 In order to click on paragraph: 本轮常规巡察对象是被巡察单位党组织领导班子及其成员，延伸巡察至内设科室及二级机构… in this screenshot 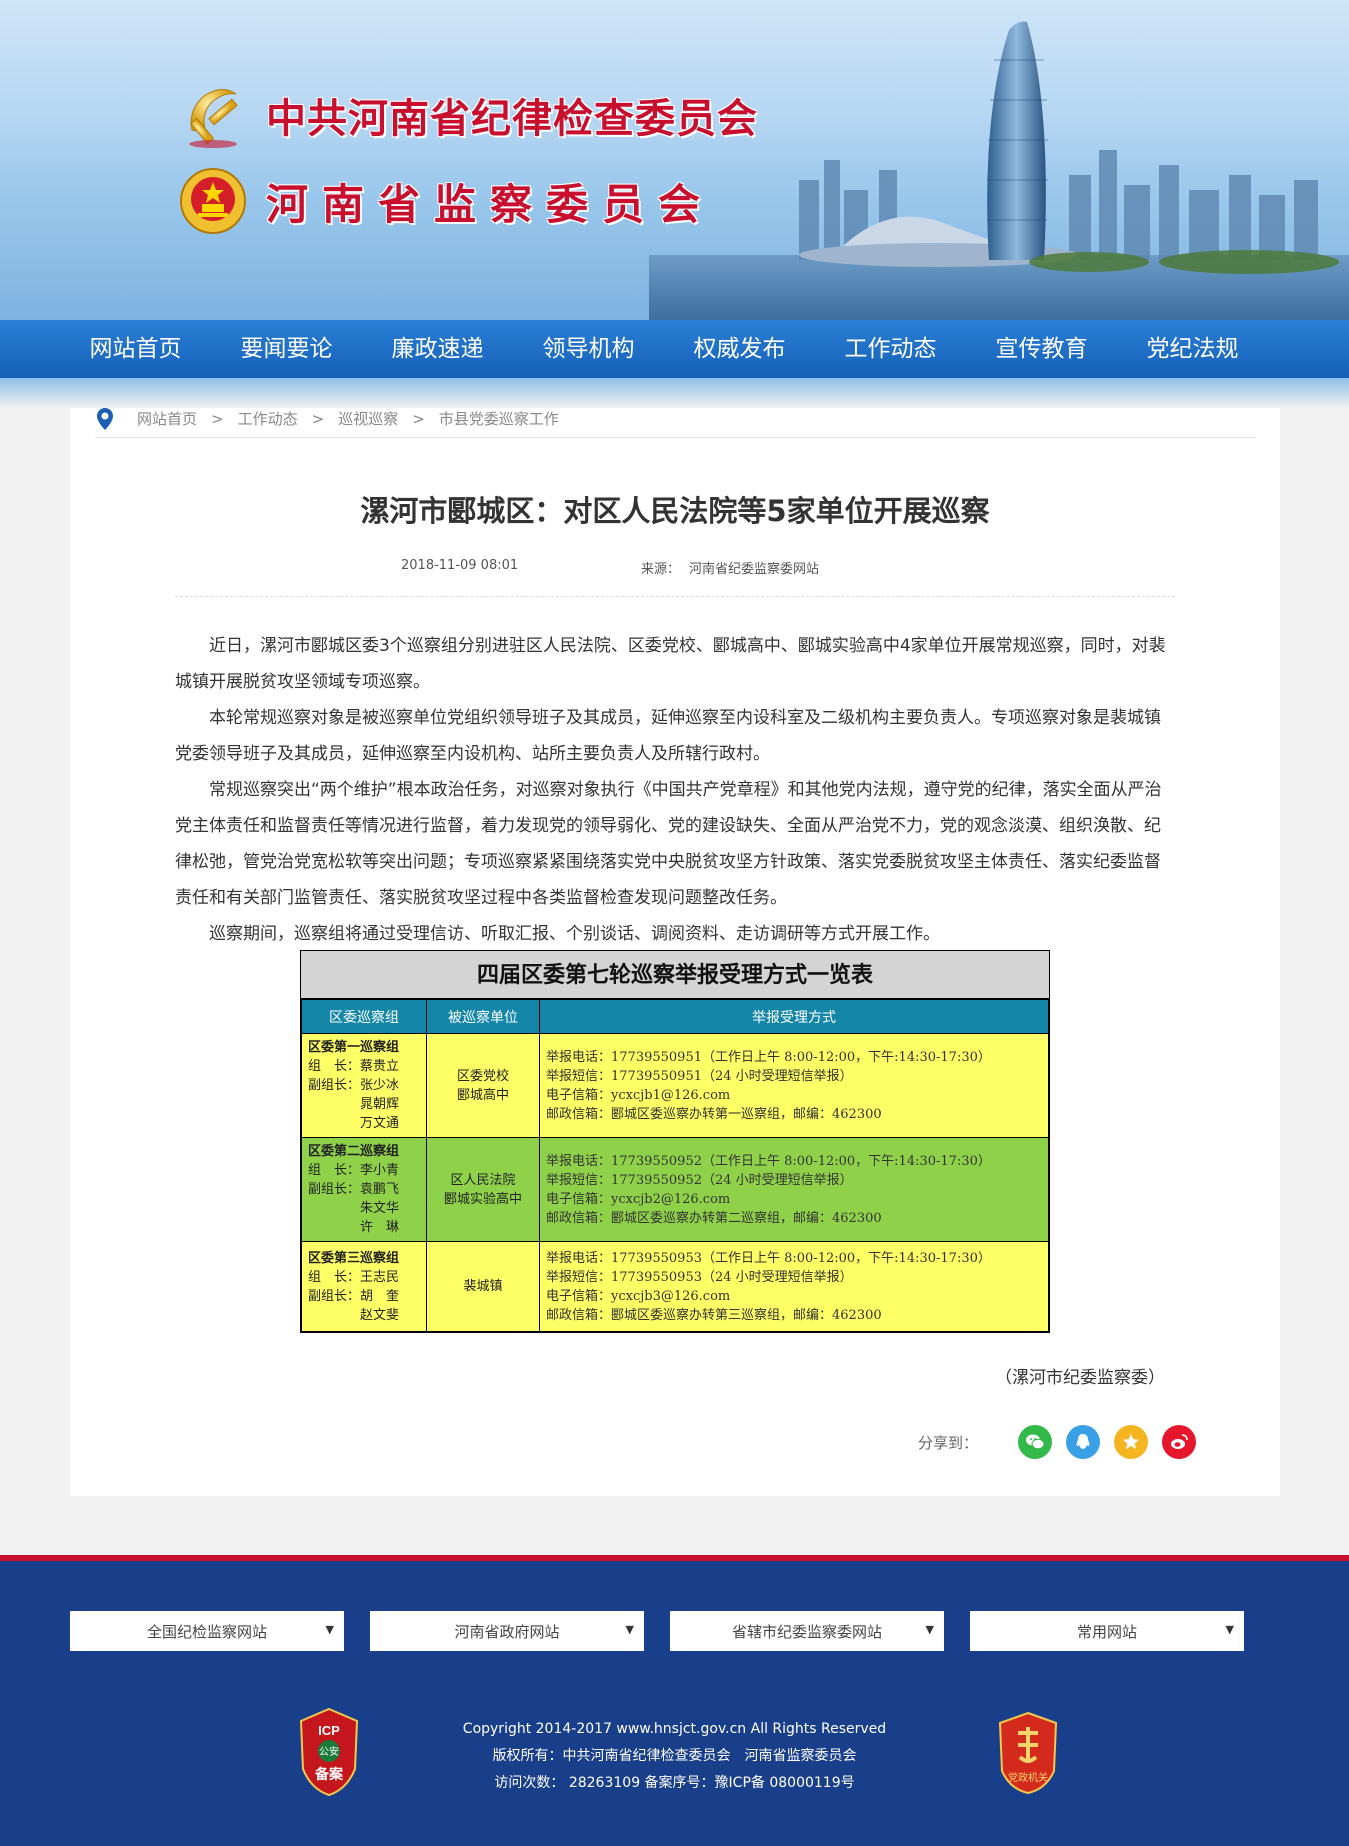, I will do `click(668, 736)`.